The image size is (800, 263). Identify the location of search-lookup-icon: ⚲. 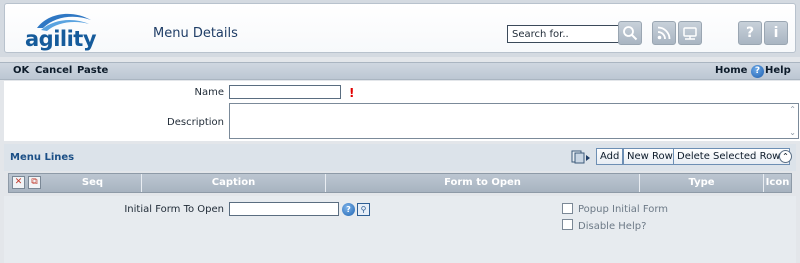
(363, 209).